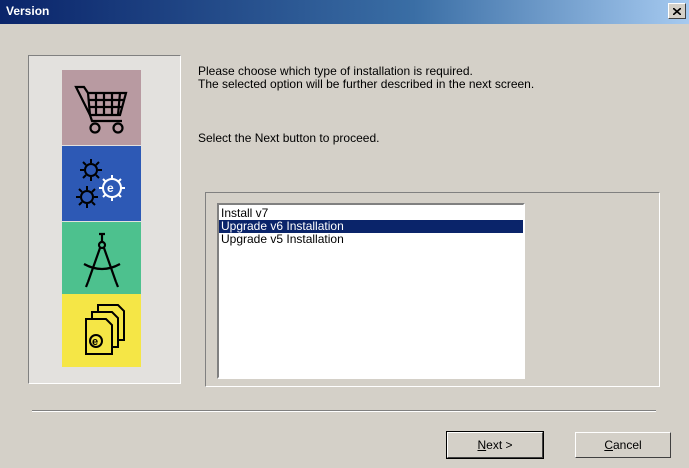  I want to click on title-bar: Version, so click(344, 12).